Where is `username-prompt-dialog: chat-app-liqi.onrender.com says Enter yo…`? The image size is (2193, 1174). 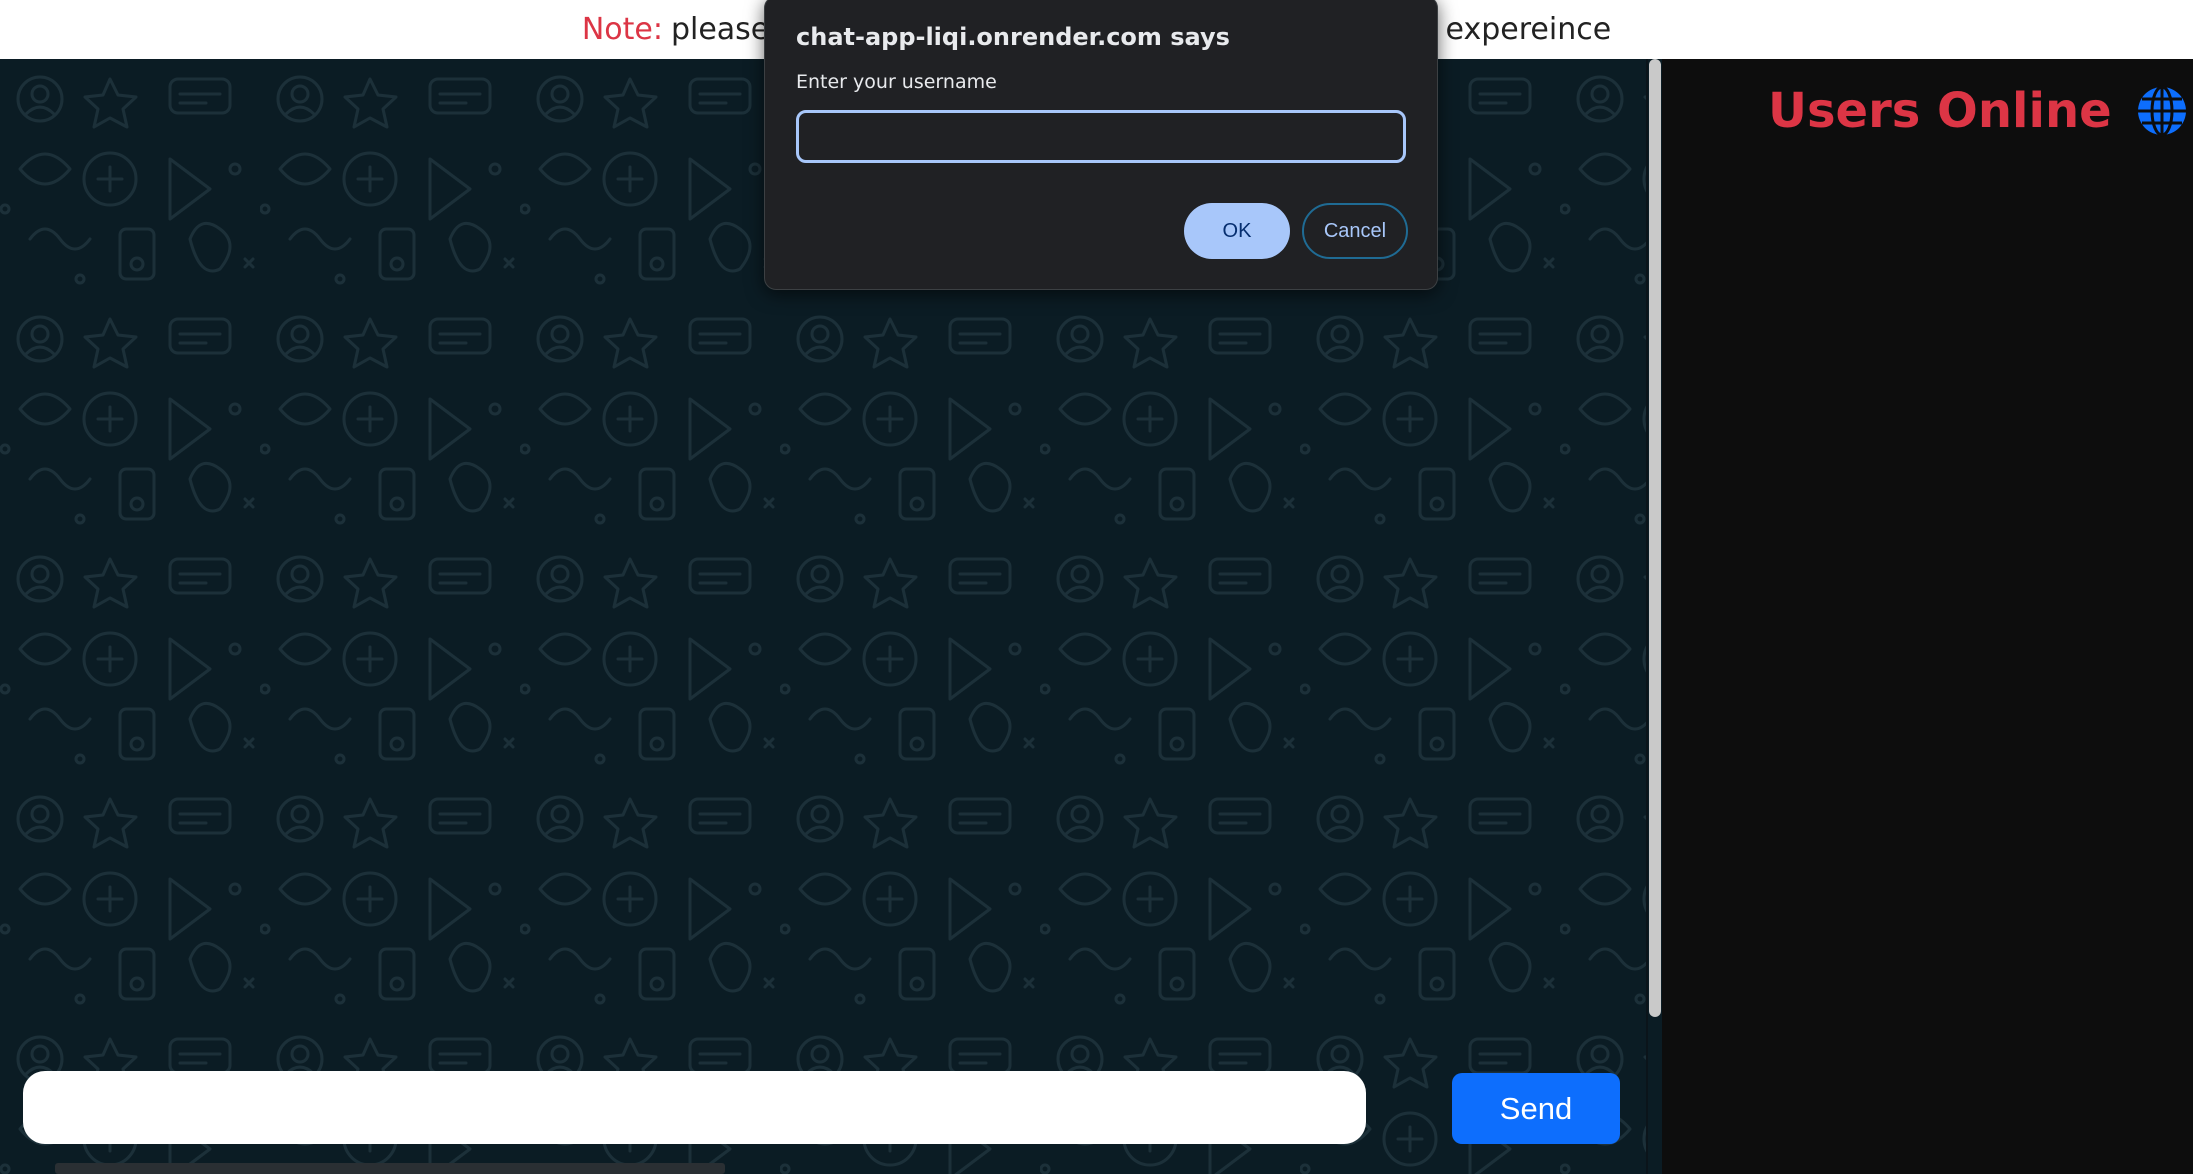
username-prompt-dialog: chat-app-liqi.onrender.com says Enter yo… is located at coordinates (1101, 145).